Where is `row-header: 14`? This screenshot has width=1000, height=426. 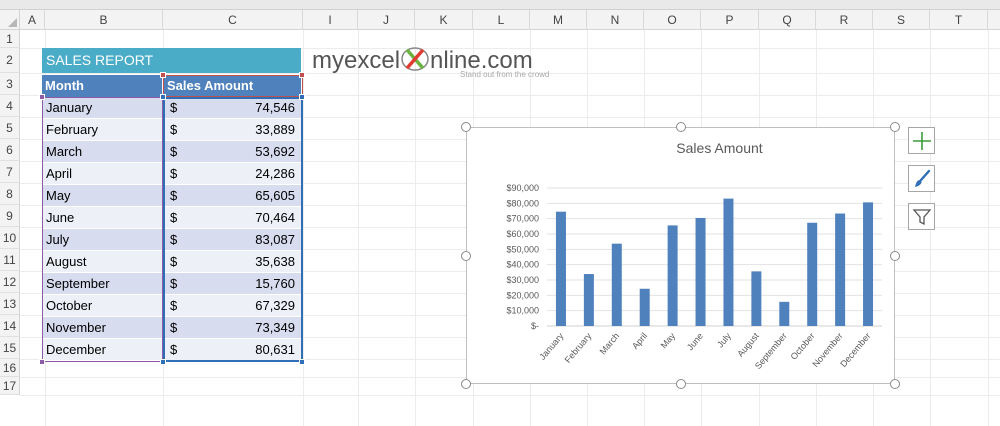
row-header: 14 is located at coordinates (10, 326).